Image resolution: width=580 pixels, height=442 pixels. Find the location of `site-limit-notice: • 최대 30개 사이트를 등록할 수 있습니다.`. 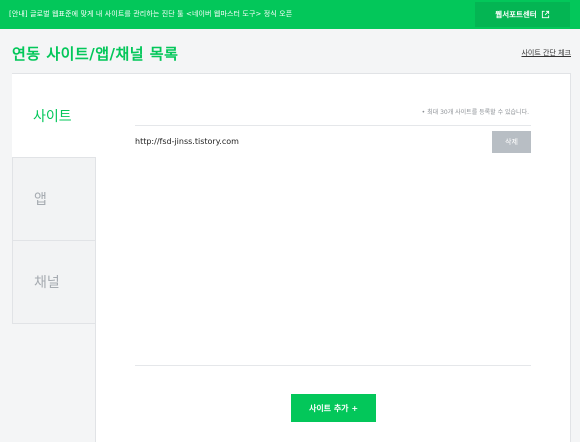

site-limit-notice: • 최대 30개 사이트를 등록할 수 있습니다. is located at coordinates (475, 112).